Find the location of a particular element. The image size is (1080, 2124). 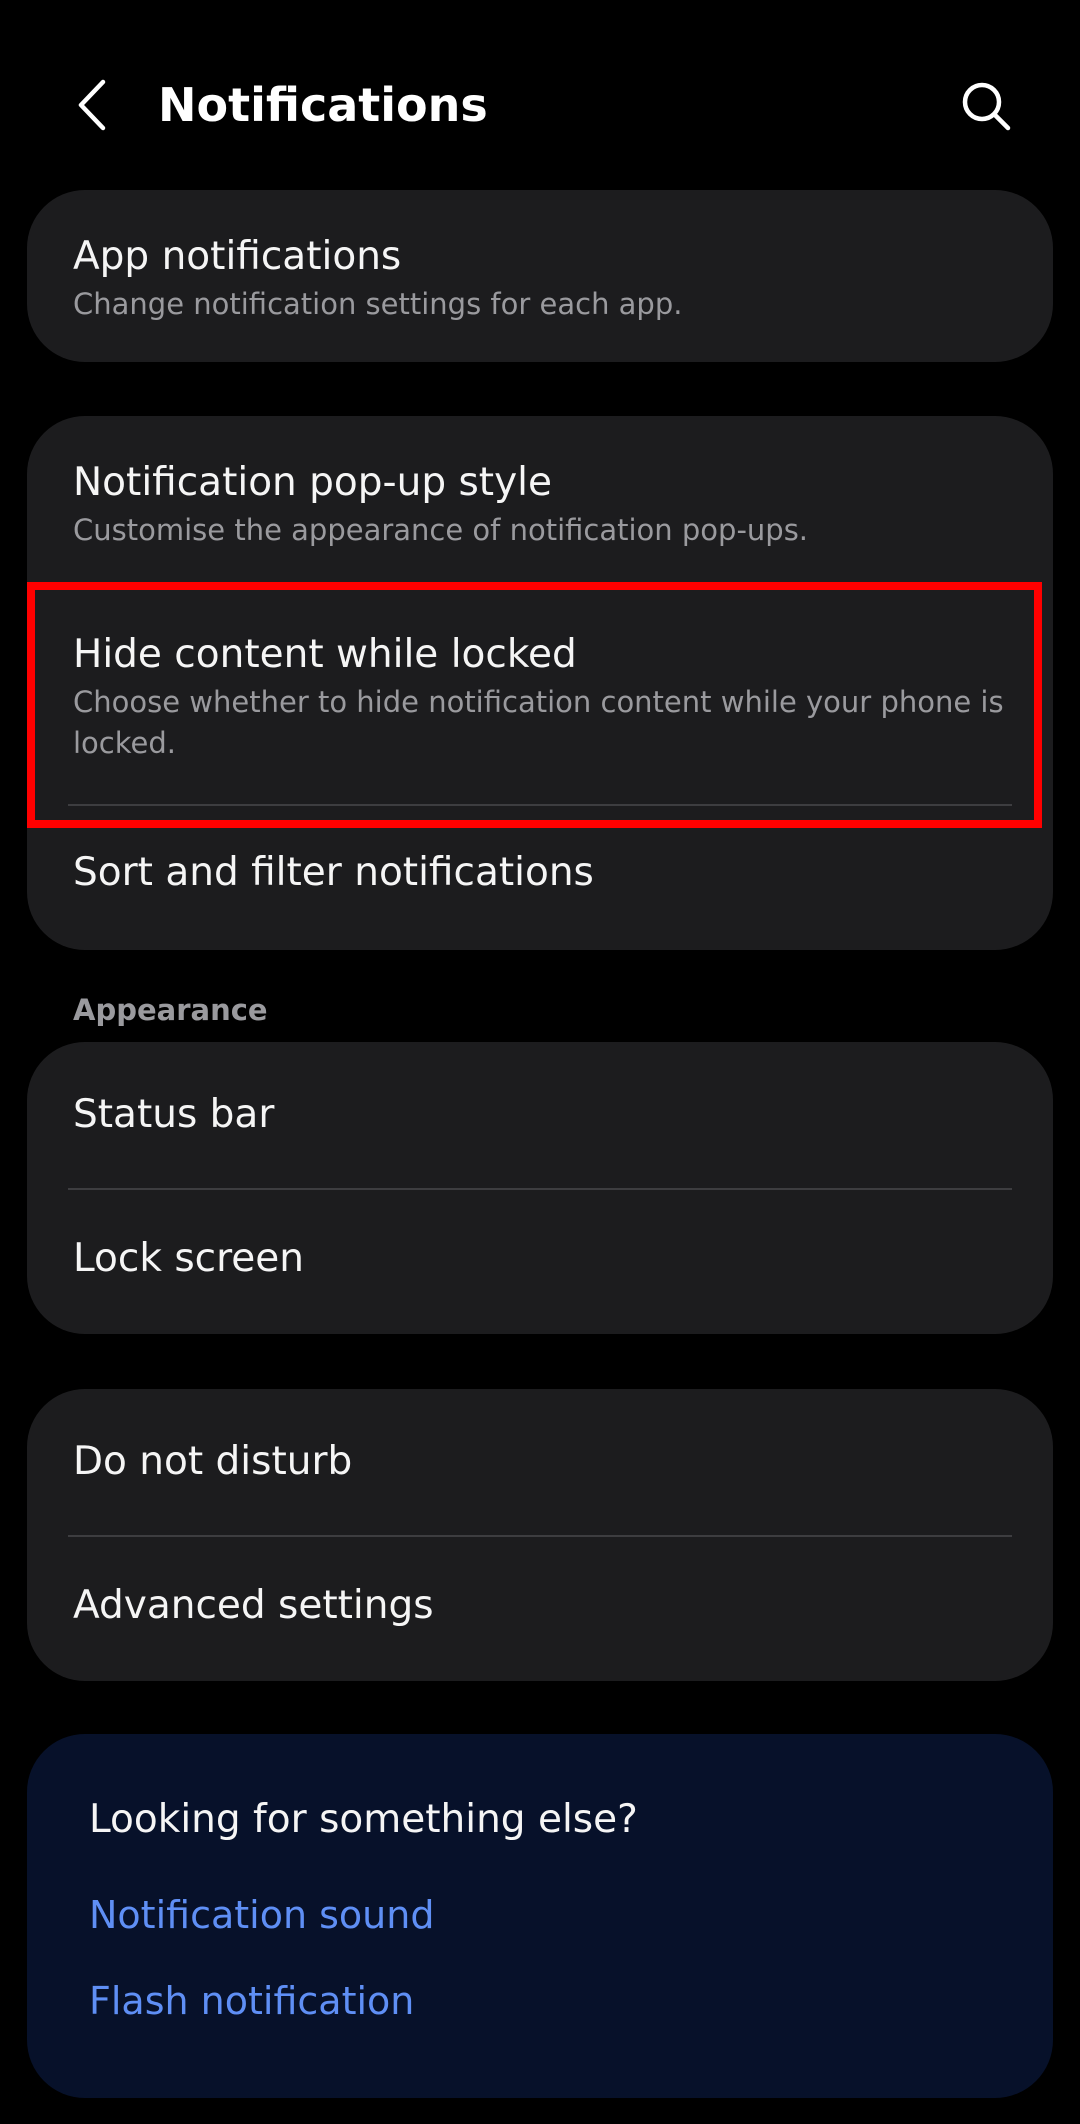

chevron-left-icon is located at coordinates (92, 105).